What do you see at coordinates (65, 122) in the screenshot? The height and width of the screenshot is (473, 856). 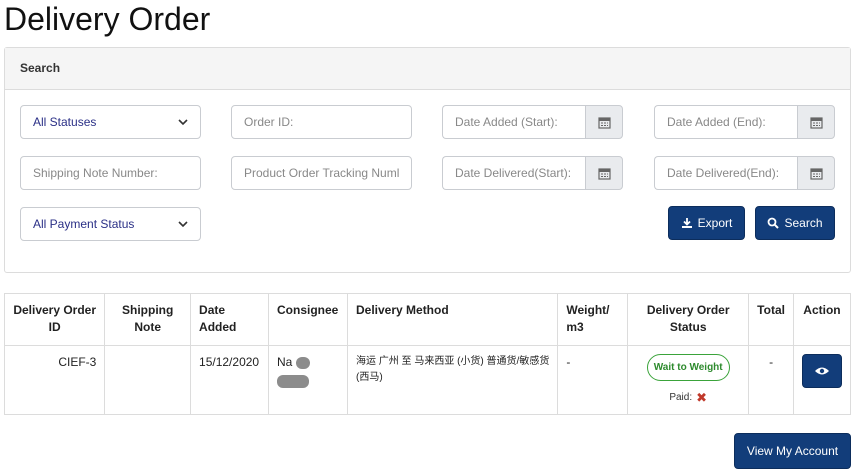 I see `status-select-value: All Statuses` at bounding box center [65, 122].